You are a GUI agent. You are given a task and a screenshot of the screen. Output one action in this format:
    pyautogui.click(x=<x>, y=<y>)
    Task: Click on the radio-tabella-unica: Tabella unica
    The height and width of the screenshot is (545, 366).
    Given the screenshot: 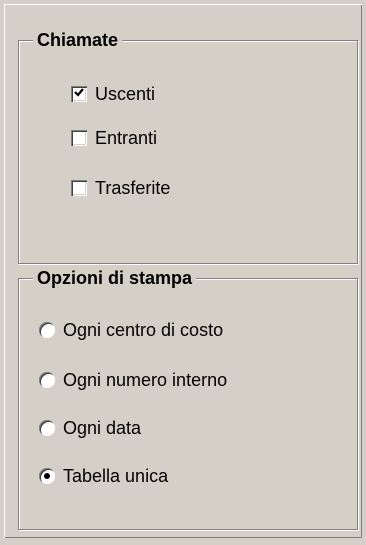 What is the action you would take?
    pyautogui.click(x=103, y=476)
    